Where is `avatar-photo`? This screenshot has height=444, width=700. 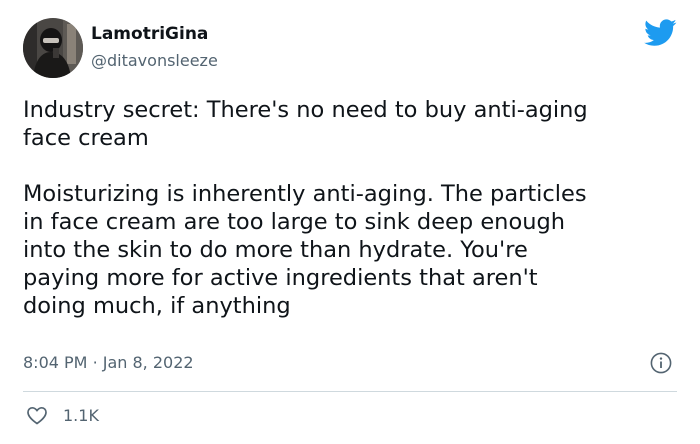
avatar-photo is located at coordinates (53, 48).